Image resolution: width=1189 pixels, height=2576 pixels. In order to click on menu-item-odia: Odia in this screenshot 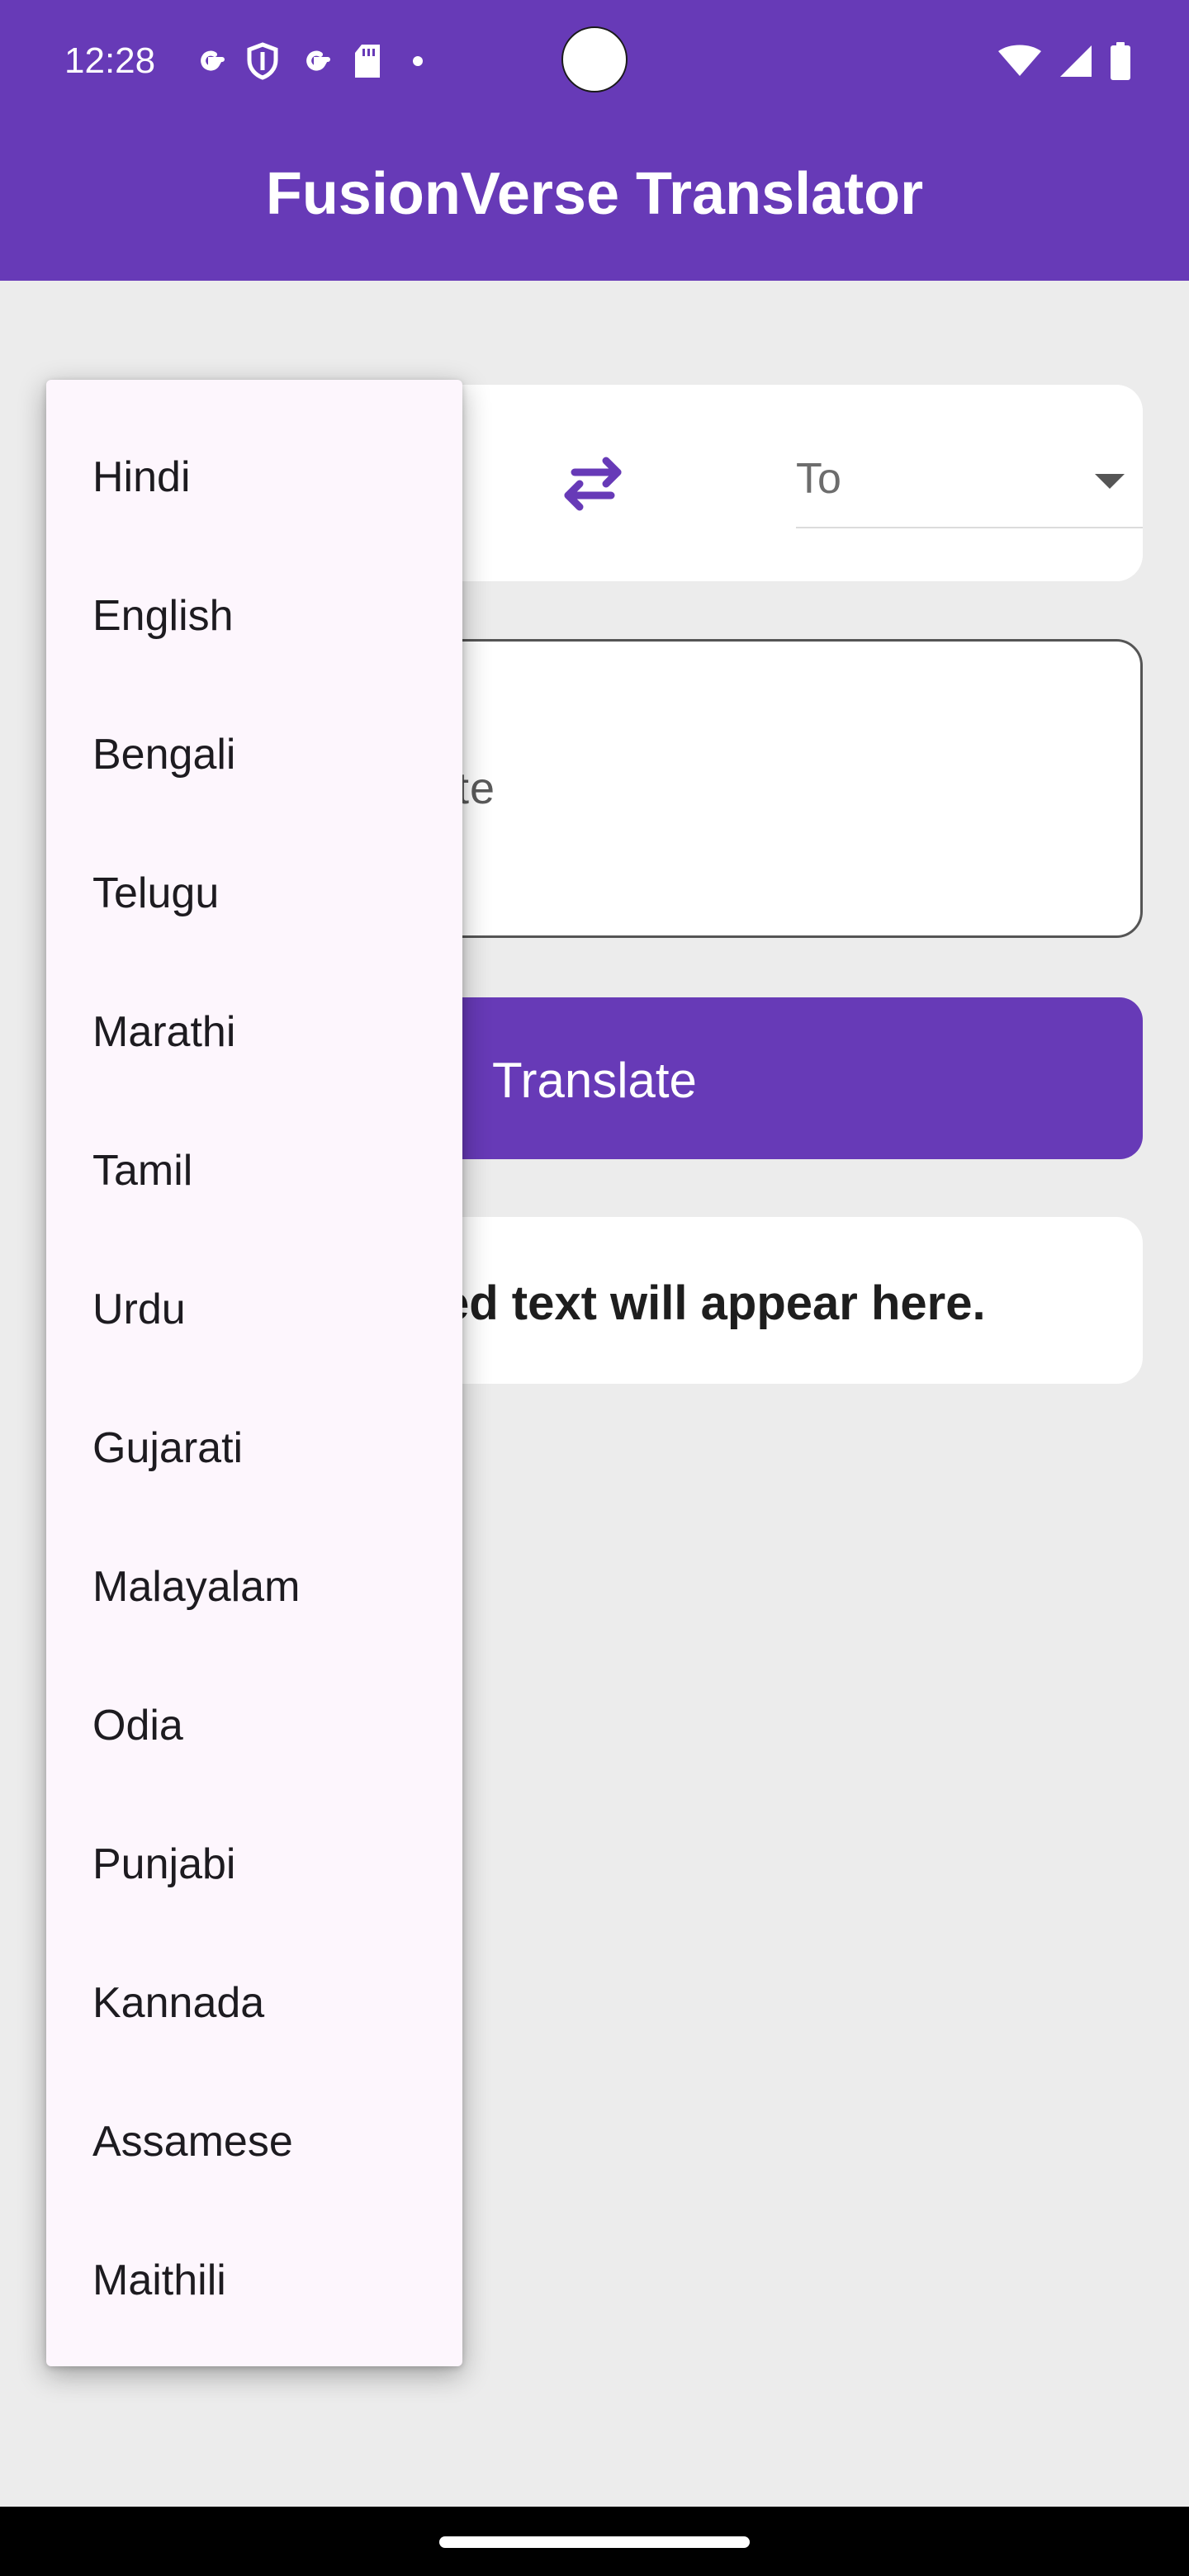, I will do `click(254, 1725)`.